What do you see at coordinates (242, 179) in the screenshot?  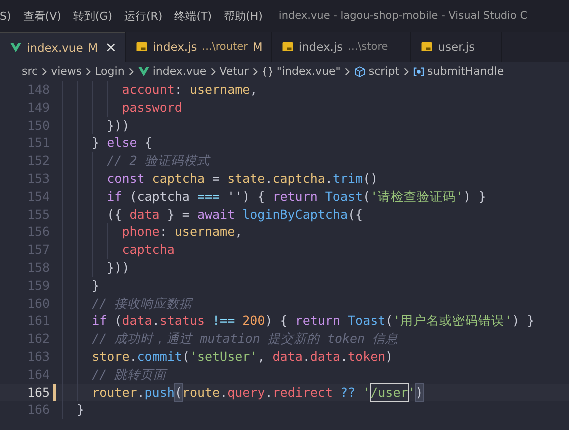 I see `code-line: const captcha = state.captcha.trim()` at bounding box center [242, 179].